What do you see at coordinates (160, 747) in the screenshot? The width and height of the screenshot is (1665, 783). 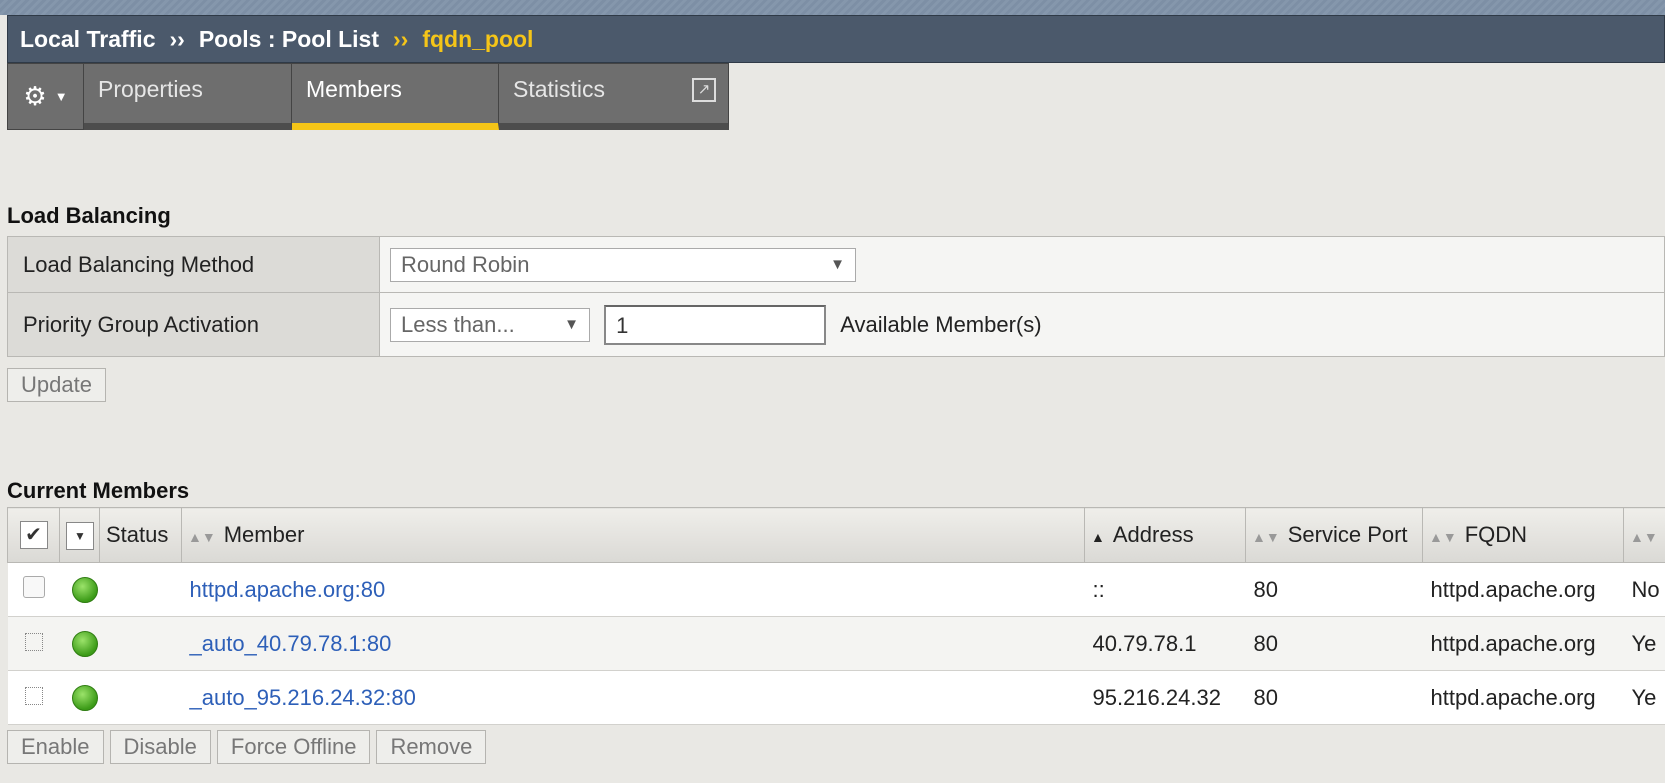 I see `disable-button: Disable` at bounding box center [160, 747].